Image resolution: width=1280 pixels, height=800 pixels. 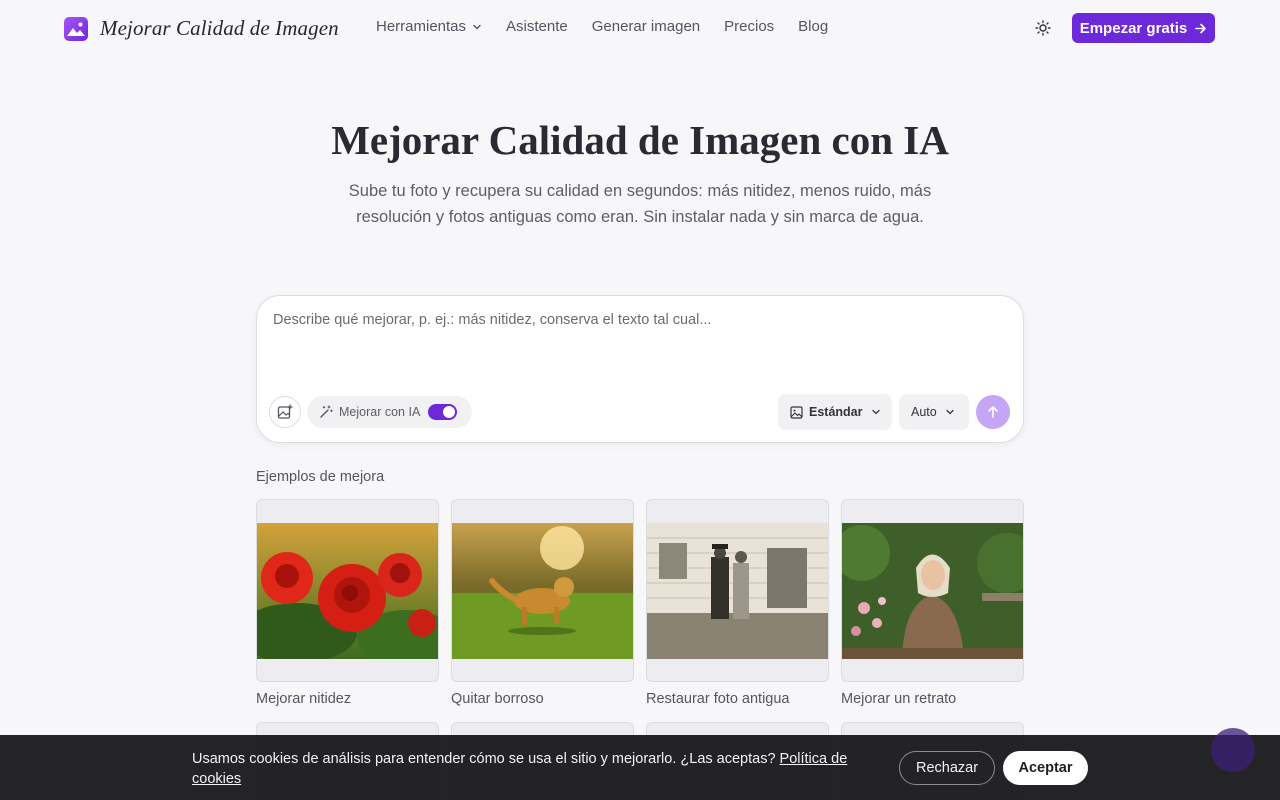 I want to click on upload-image-button, so click(x=285, y=412).